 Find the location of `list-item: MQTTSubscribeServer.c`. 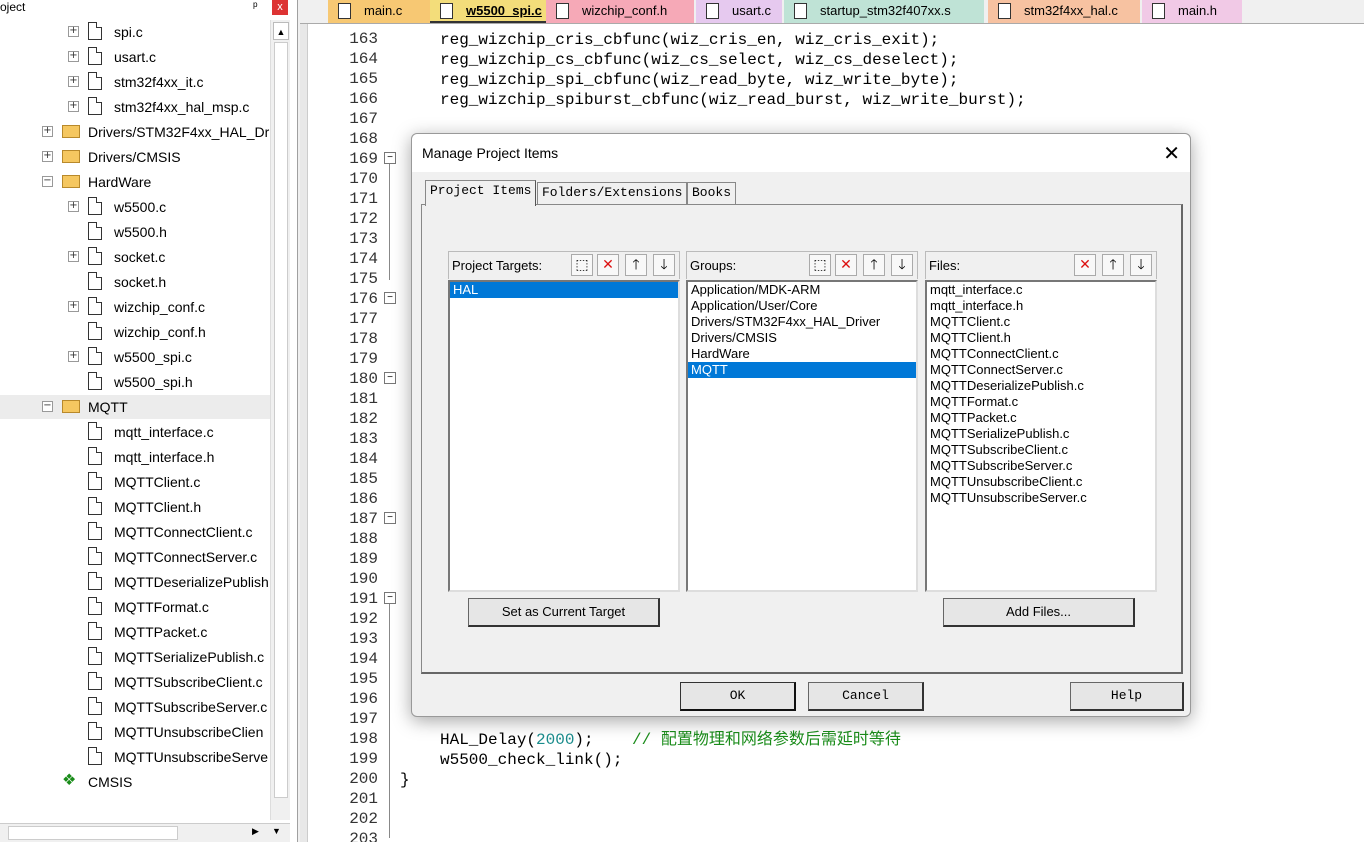

list-item: MQTTSubscribeServer.c is located at coordinates (1041, 466).